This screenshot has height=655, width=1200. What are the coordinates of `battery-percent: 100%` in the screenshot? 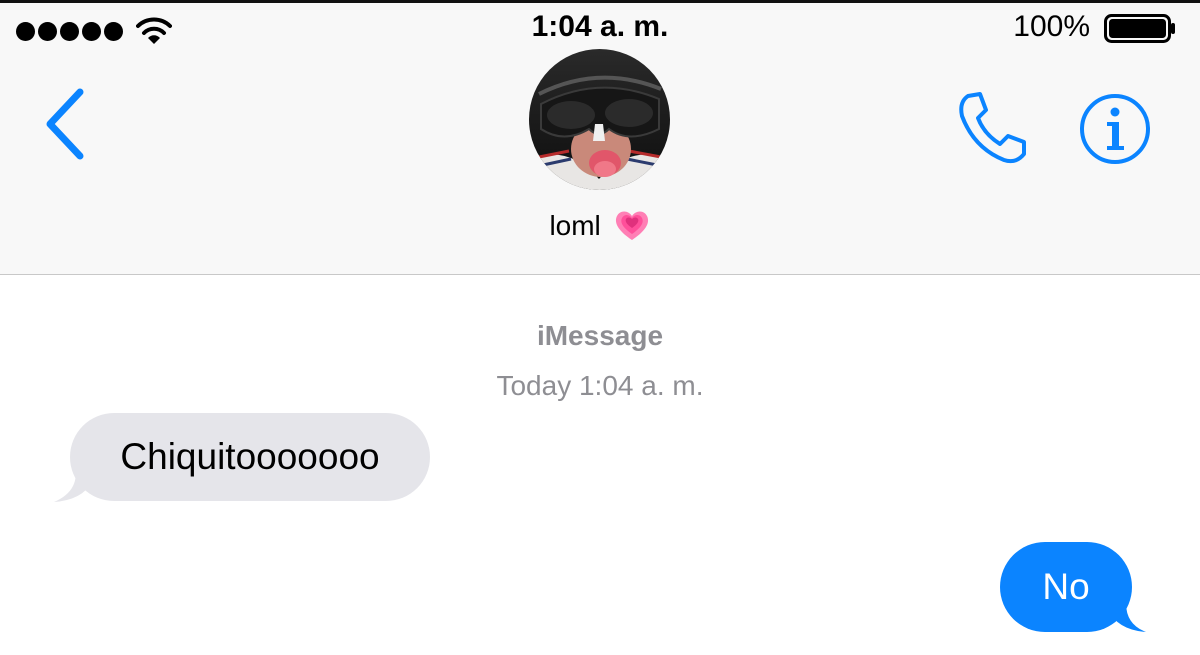 It's located at (1051, 26).